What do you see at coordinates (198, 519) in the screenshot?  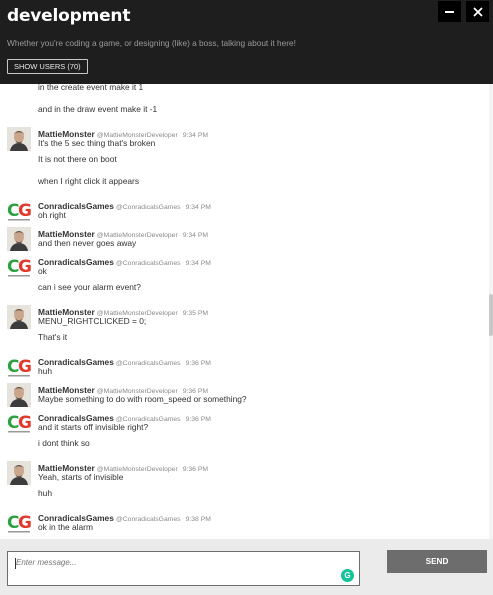 I see `message-time: 9:38 PM` at bounding box center [198, 519].